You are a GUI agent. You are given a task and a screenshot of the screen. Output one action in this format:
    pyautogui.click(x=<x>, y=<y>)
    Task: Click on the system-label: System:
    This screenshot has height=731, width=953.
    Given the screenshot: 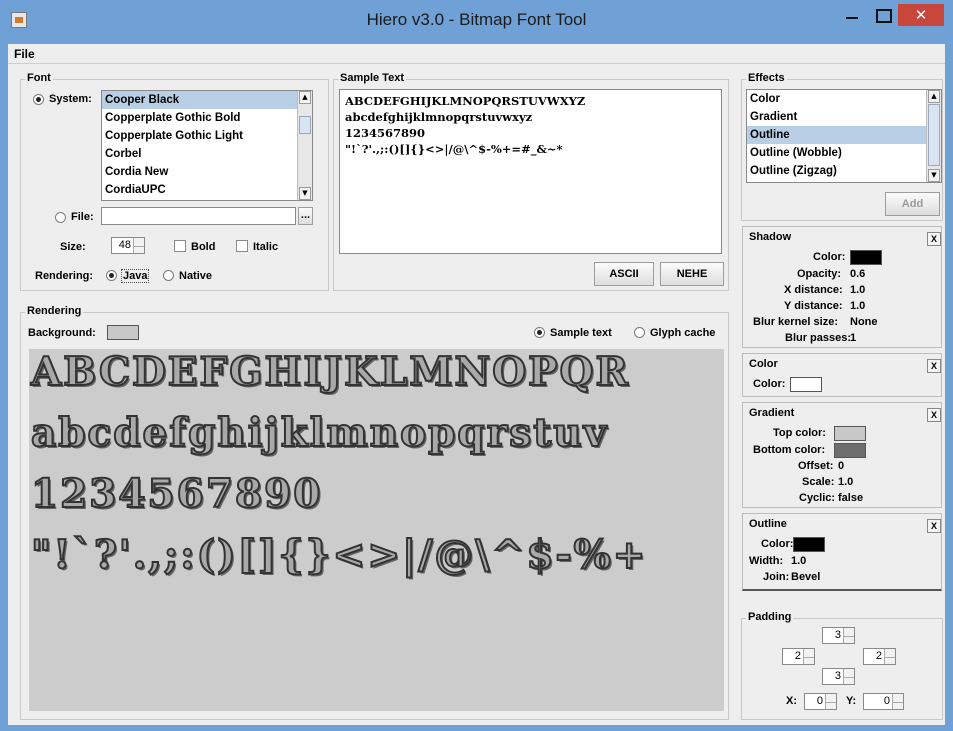 What is the action you would take?
    pyautogui.click(x=70, y=99)
    